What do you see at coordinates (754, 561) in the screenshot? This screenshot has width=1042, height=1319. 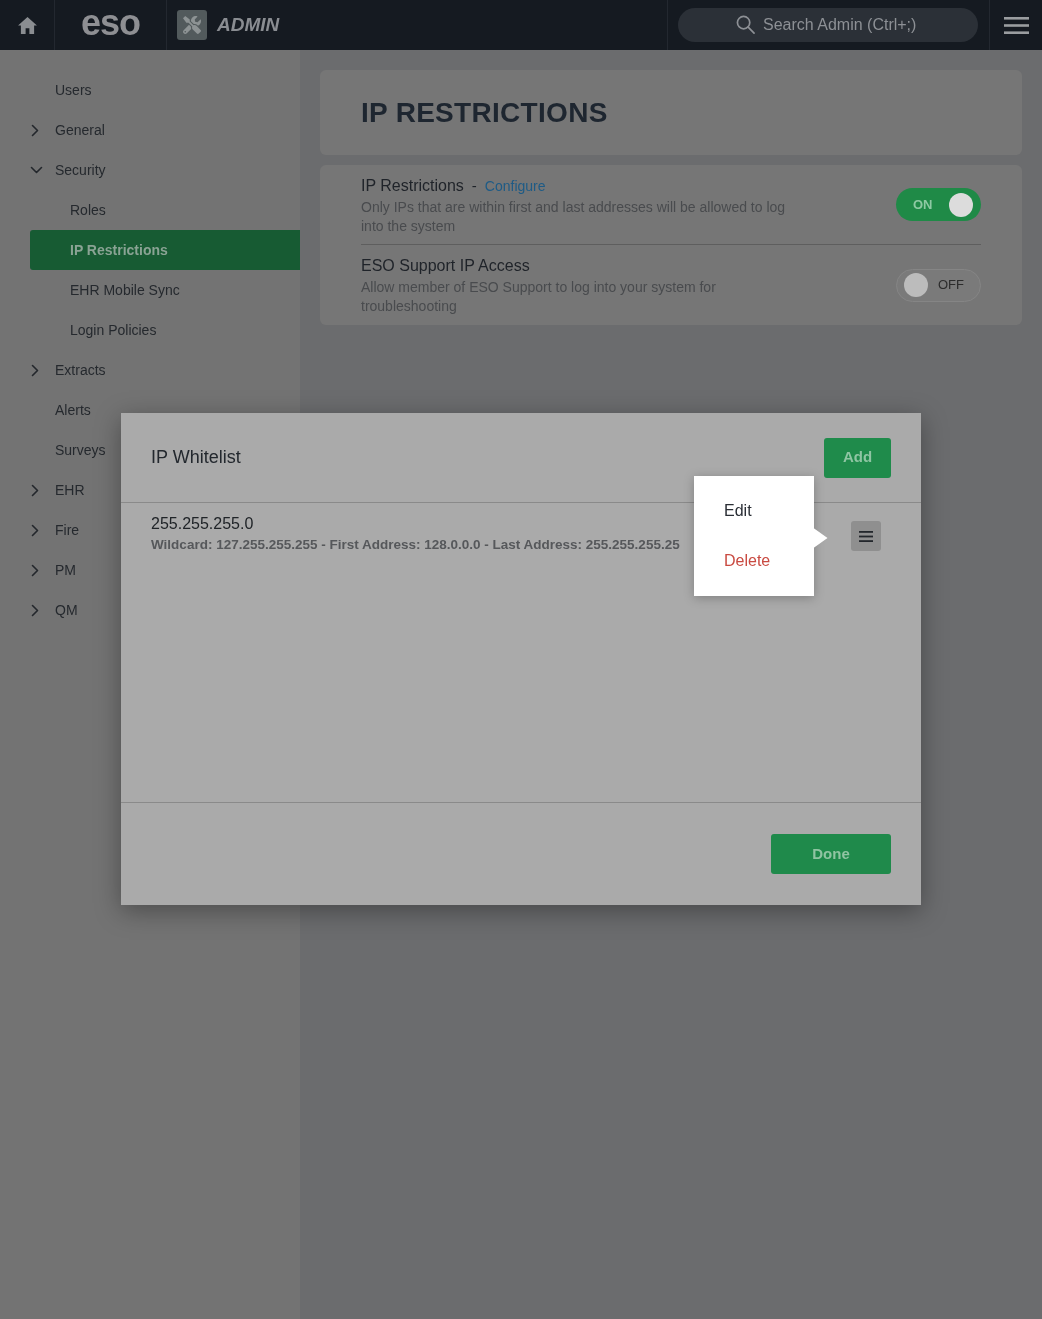 I see `menu-item: Delete` at bounding box center [754, 561].